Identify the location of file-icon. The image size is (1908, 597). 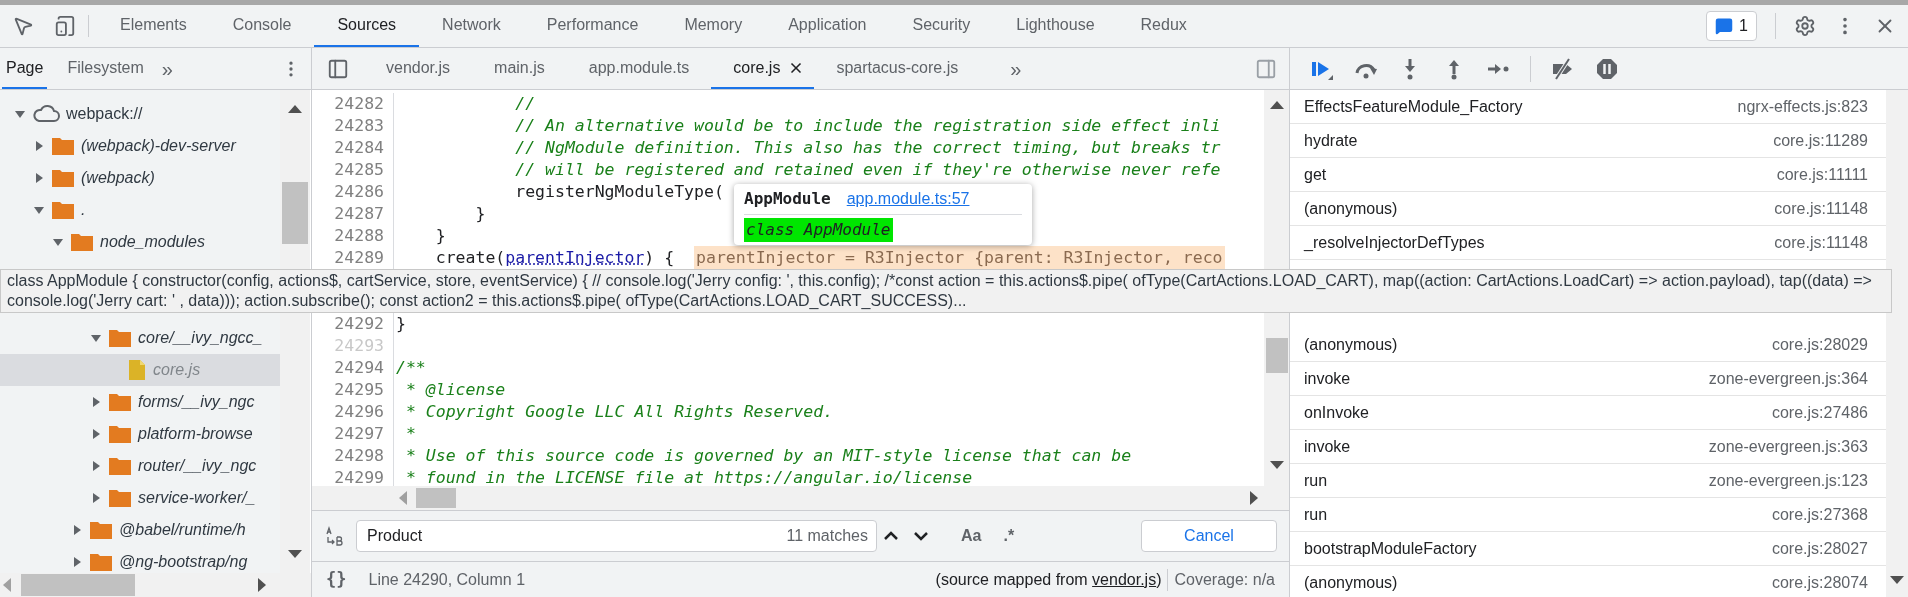
(137, 370).